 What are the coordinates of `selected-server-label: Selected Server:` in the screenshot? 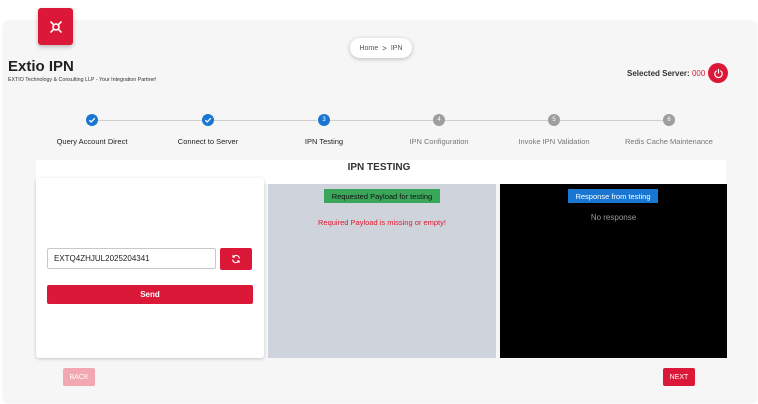 It's located at (658, 73).